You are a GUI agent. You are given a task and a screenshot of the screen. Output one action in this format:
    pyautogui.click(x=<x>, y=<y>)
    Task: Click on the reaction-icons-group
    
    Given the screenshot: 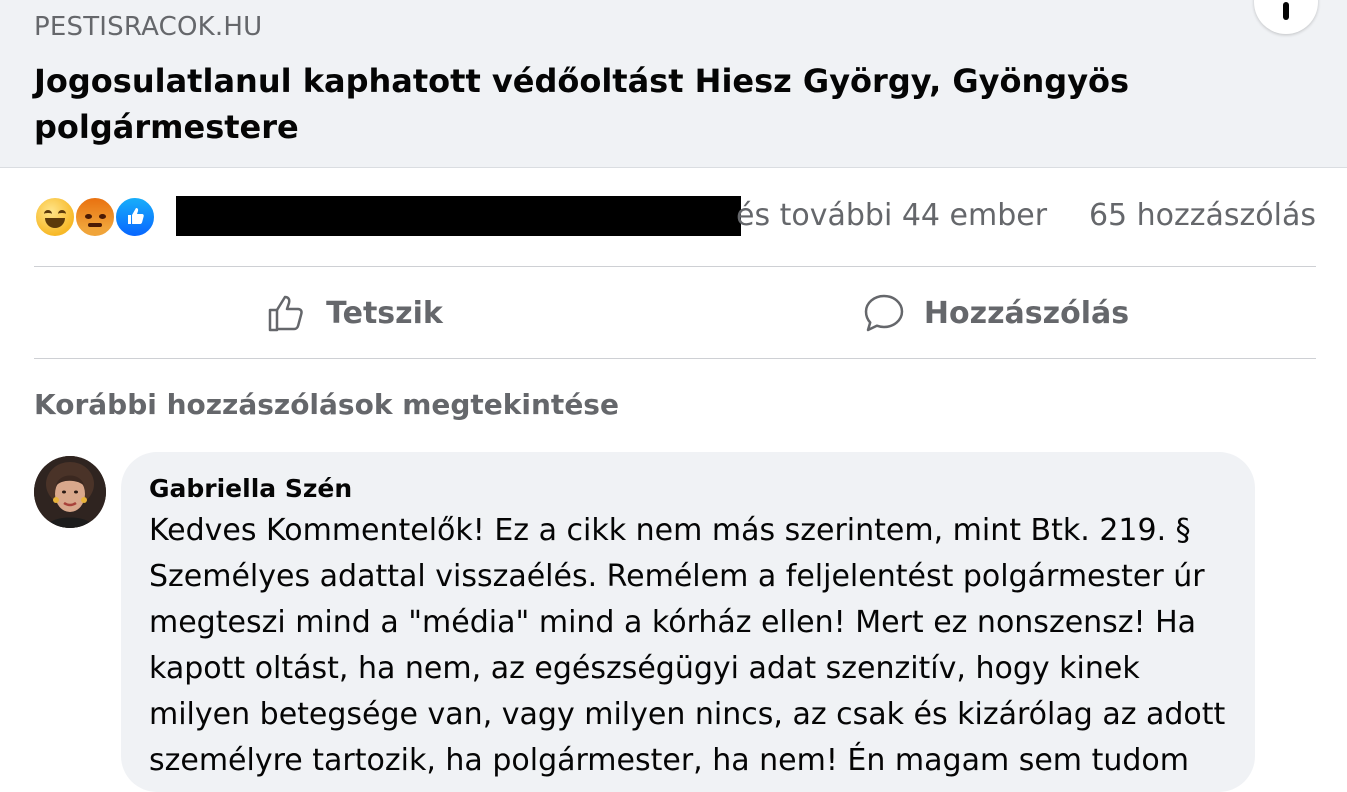 What is the action you would take?
    pyautogui.click(x=99, y=218)
    